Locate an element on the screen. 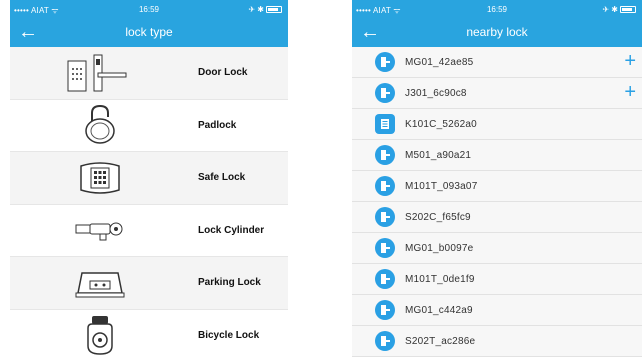  lock-type-label: Bicycle Lock is located at coordinates (229, 335).